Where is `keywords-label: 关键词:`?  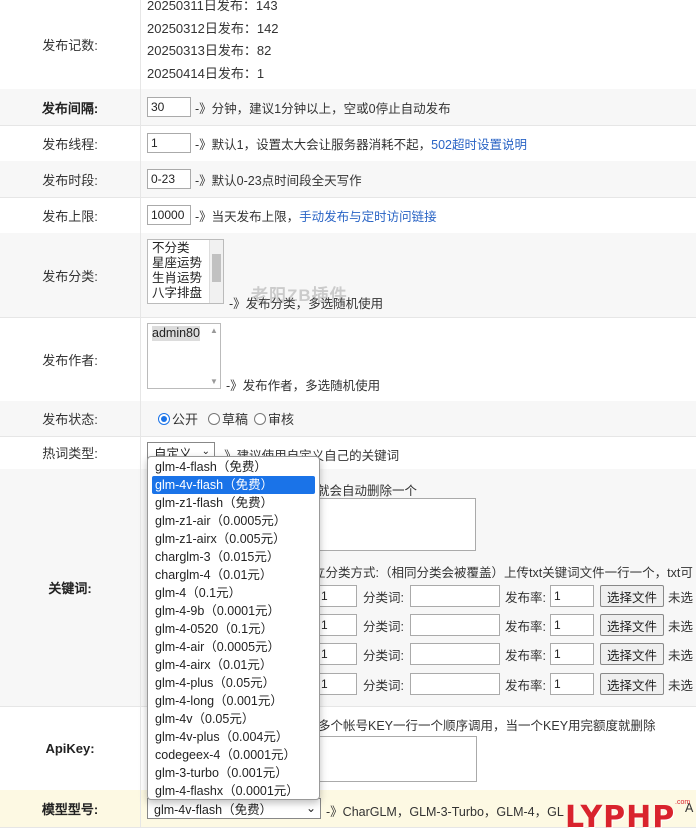 keywords-label: 关键词: is located at coordinates (70, 587).